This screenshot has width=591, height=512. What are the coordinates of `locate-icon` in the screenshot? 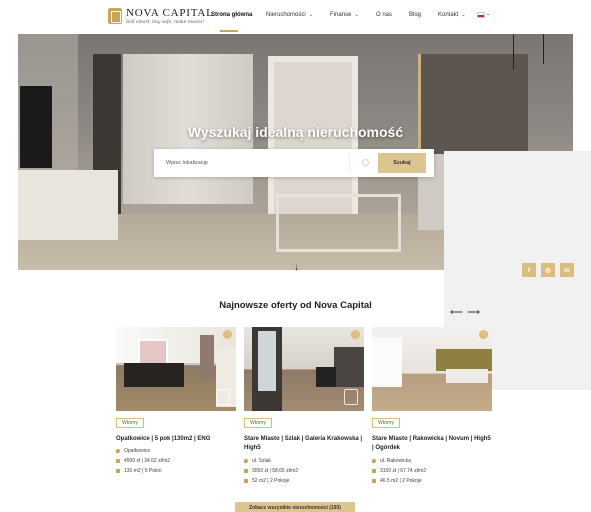 It's located at (365, 162).